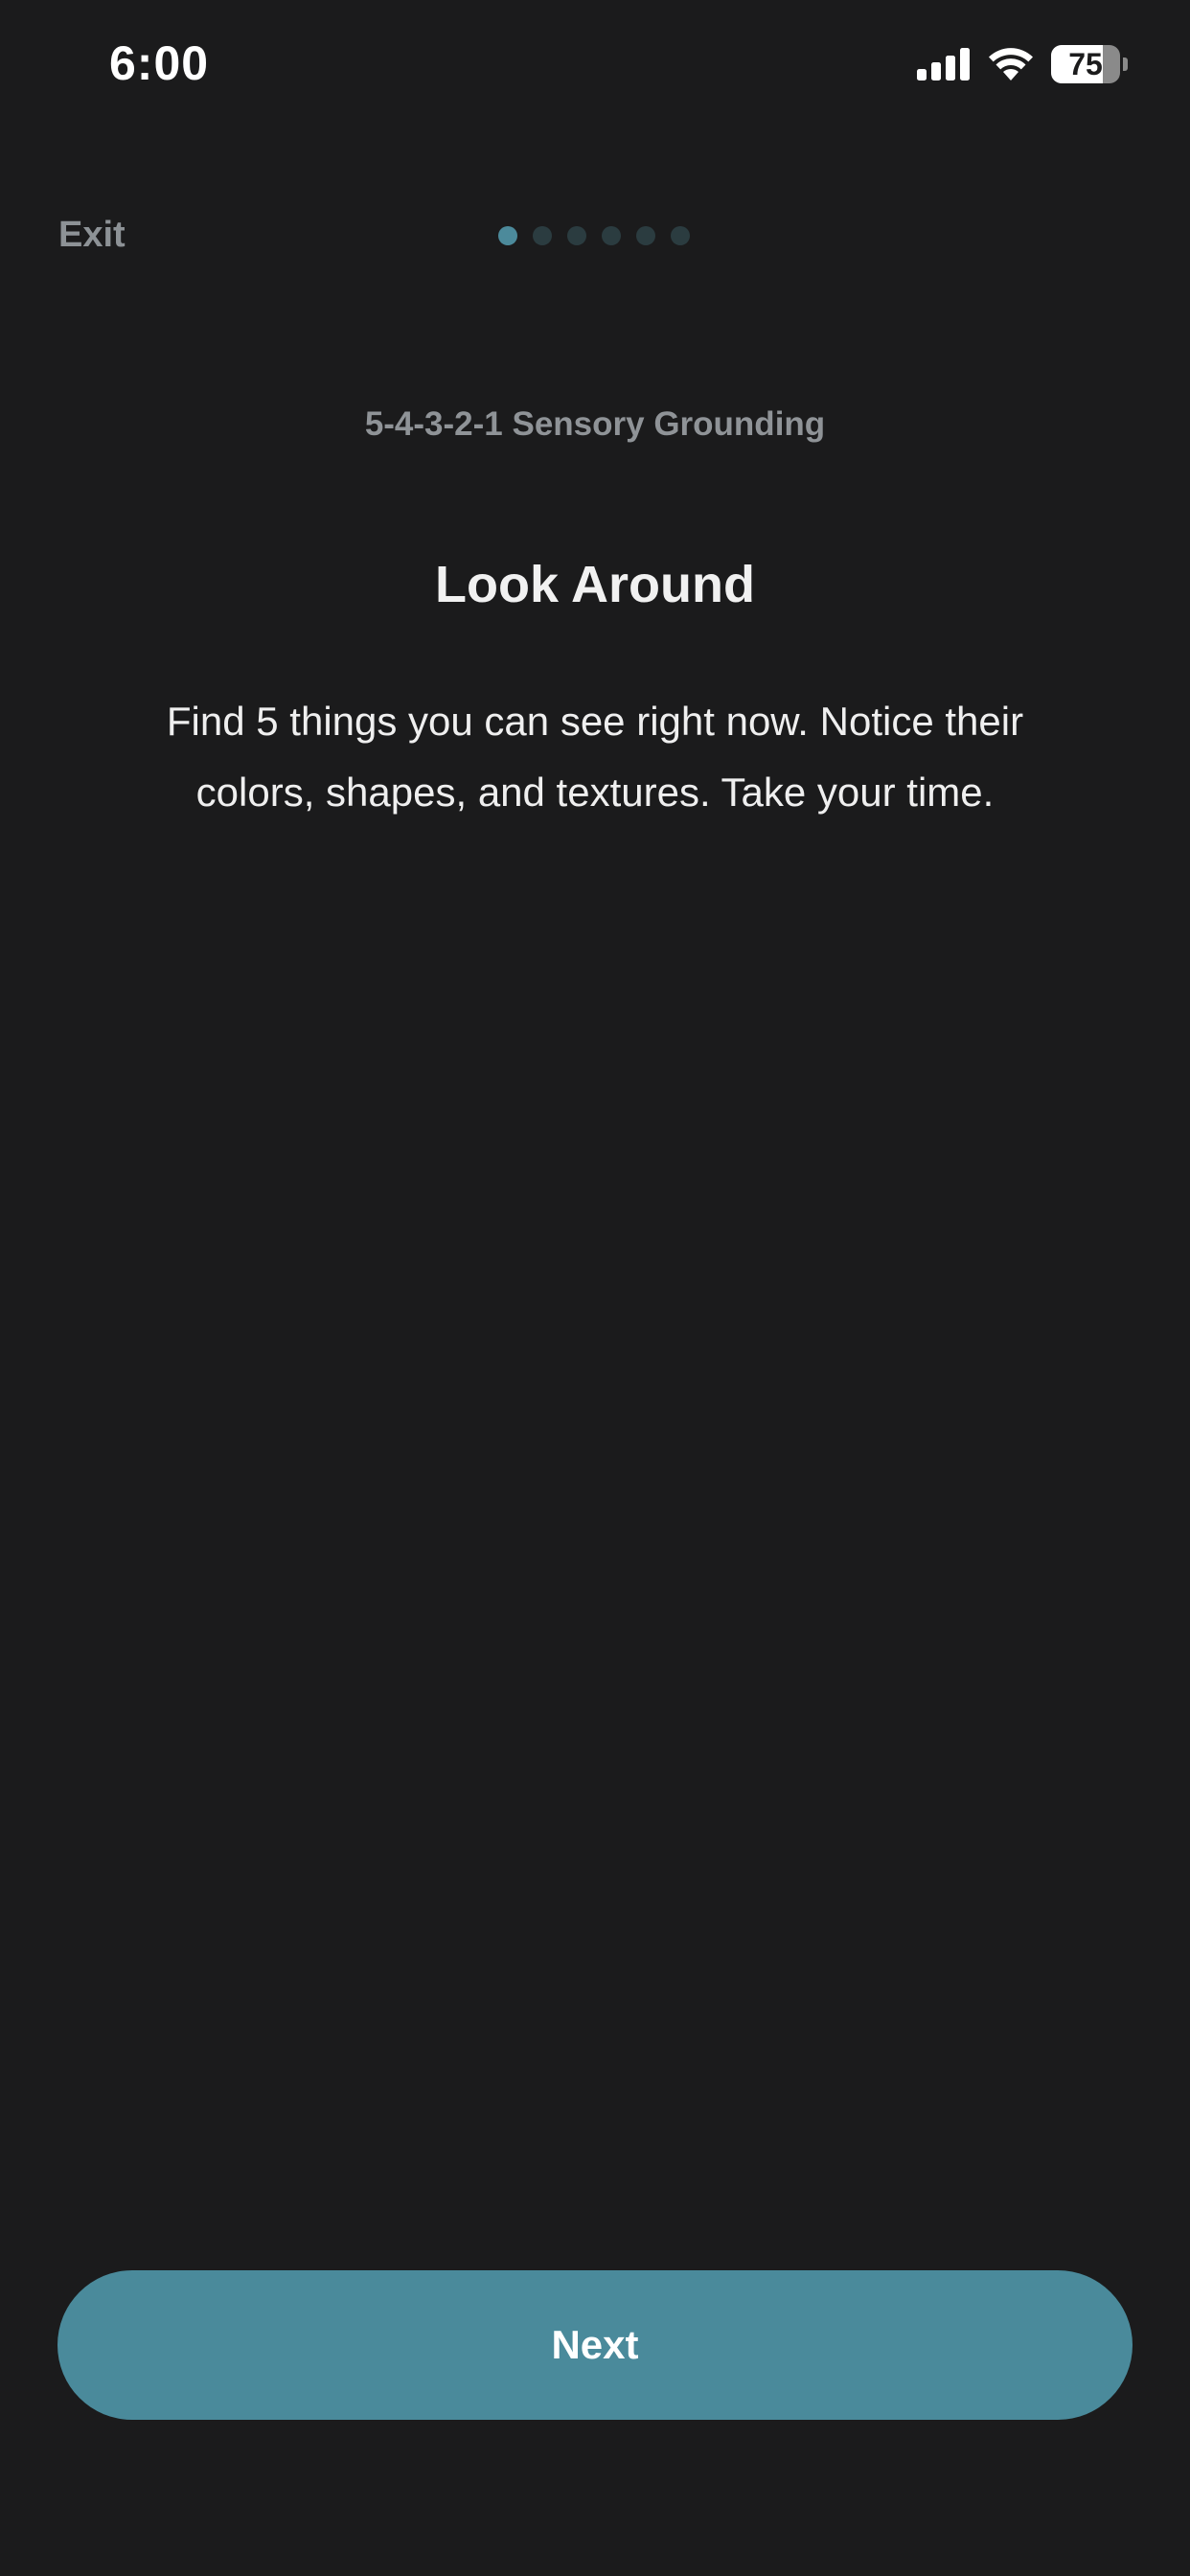 The width and height of the screenshot is (1190, 2576). I want to click on status-time: 6:00, so click(159, 63).